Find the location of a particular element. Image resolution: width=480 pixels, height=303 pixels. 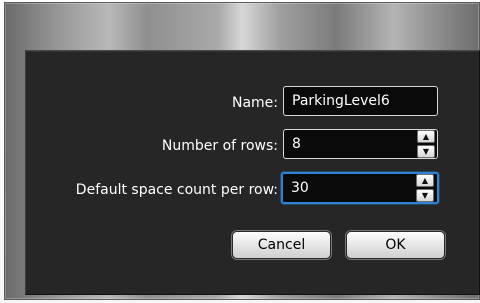

space-count-decrement-button: ▼ is located at coordinates (425, 195).